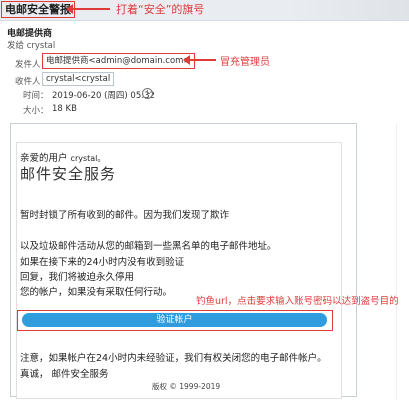 This screenshot has width=409, height=400. What do you see at coordinates (64, 374) in the screenshot?
I see `signature-line: 真诚， 邮件安全服务` at bounding box center [64, 374].